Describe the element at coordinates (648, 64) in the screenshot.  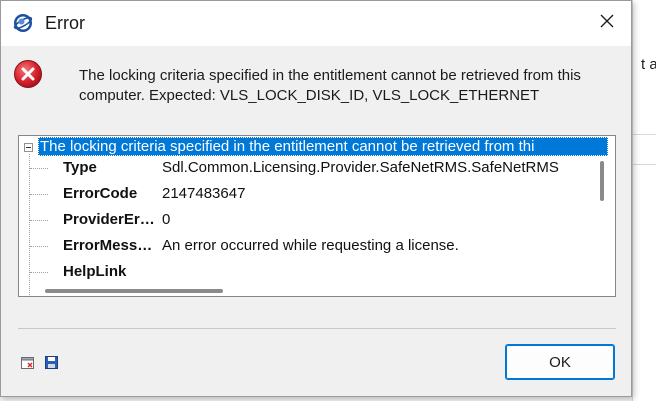
I see `background-text: t an` at that location.